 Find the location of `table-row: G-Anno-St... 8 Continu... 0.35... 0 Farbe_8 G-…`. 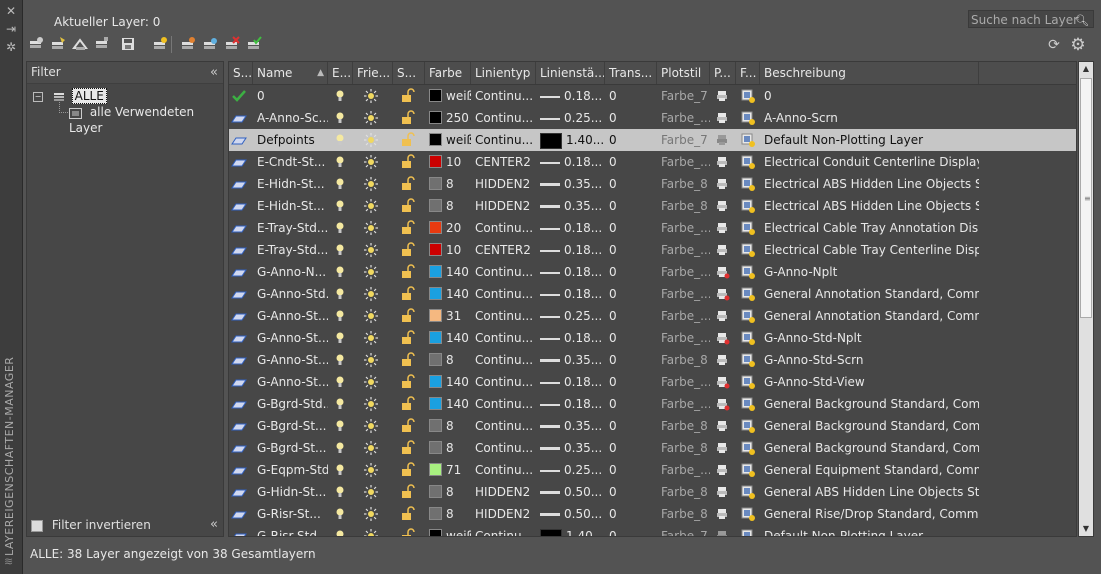

table-row: G-Anno-St... 8 Continu... 0.35... 0 Farbe_8 G-… is located at coordinates (652, 360).